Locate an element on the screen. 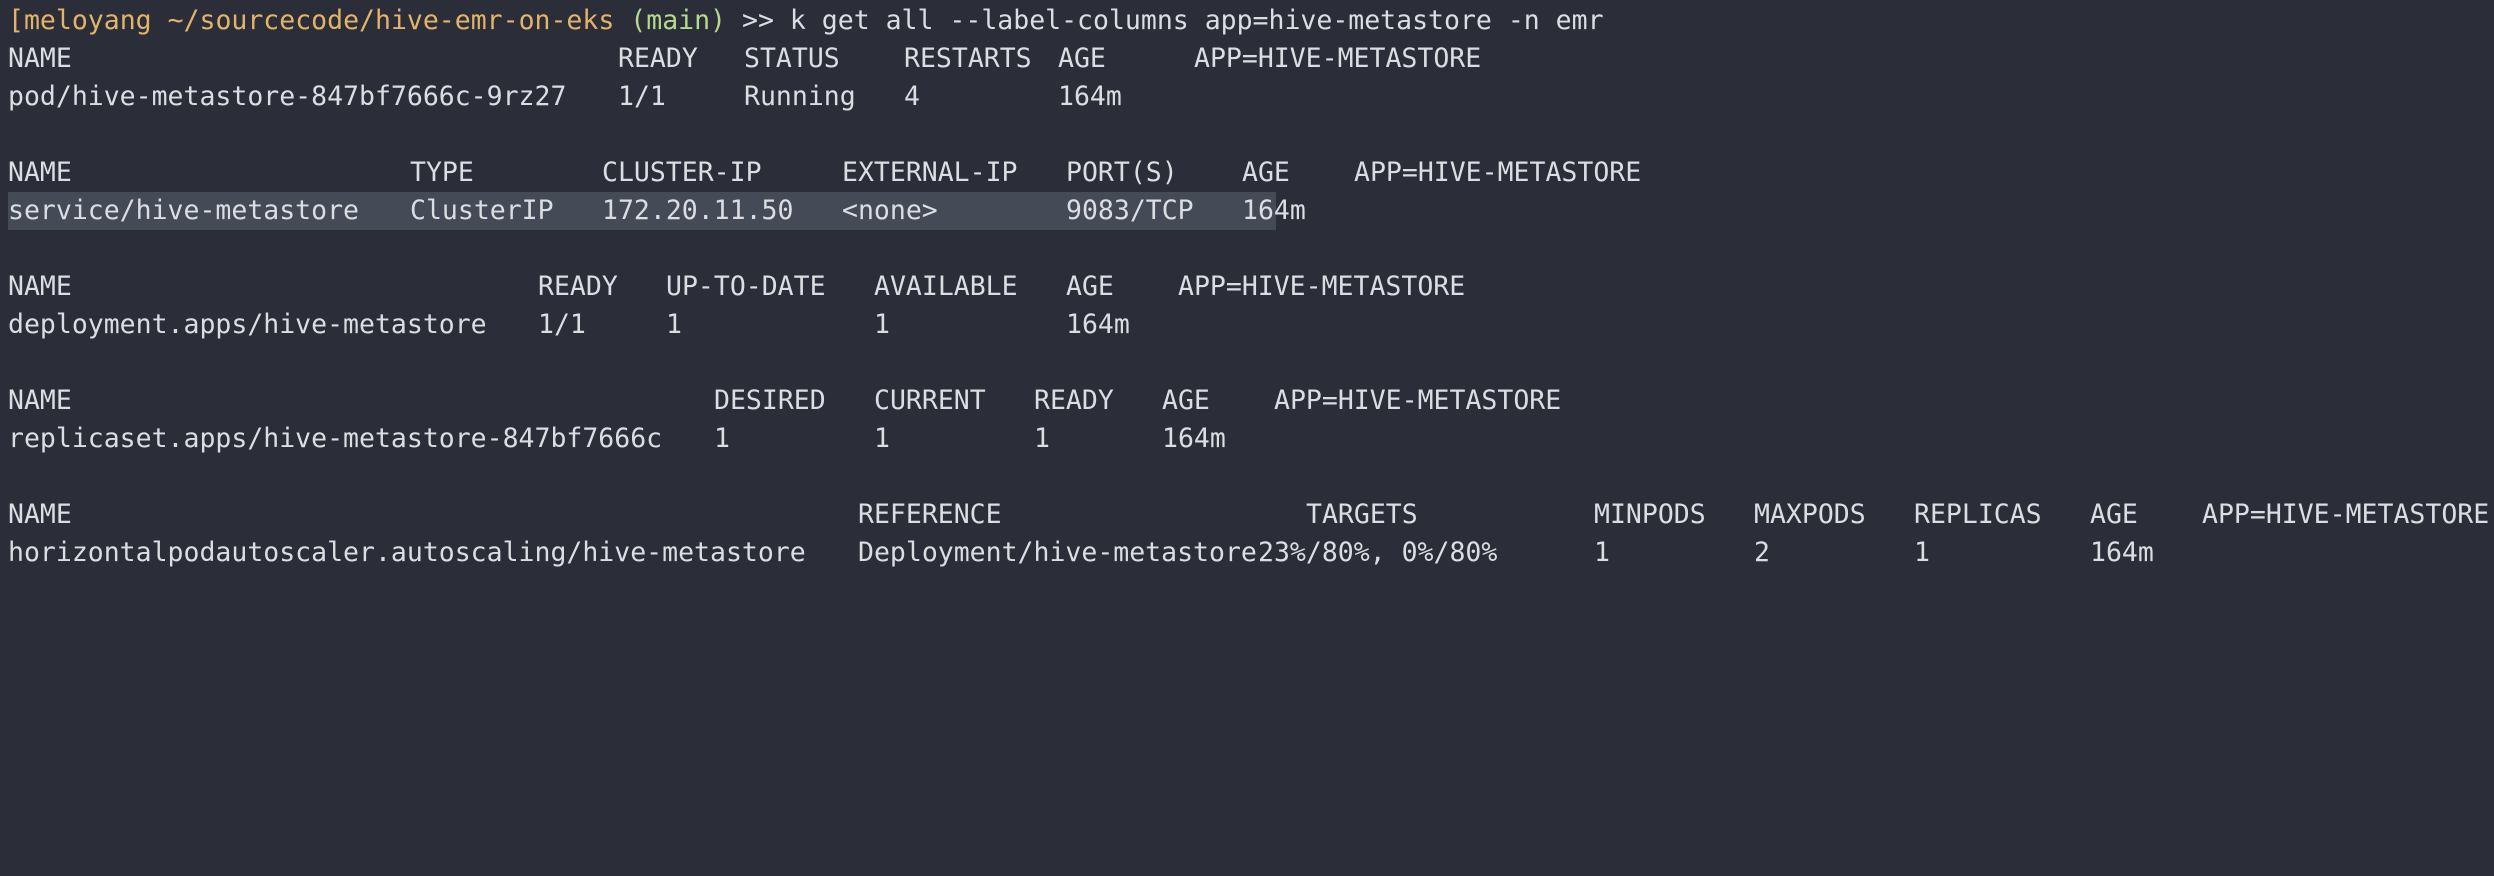 The width and height of the screenshot is (2494, 876). rs-col-desired: DESIRED is located at coordinates (770, 400).